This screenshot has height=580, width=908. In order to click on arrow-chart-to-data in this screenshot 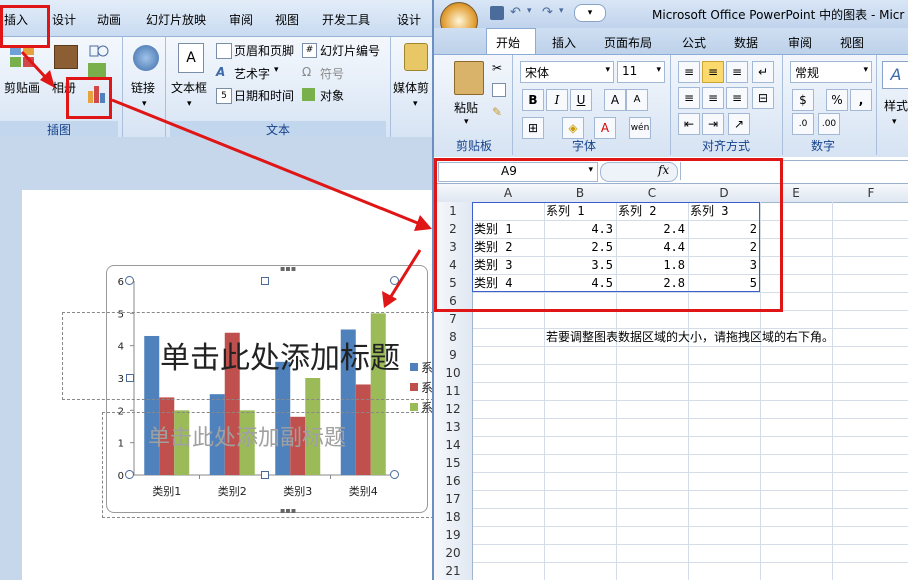, I will do `click(266, 162)`.